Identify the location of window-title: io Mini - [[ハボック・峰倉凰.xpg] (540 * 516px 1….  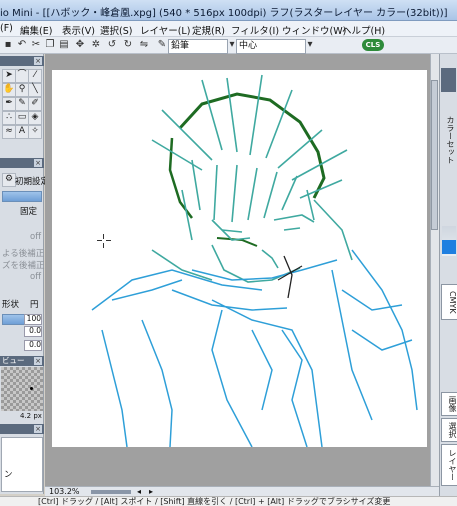
(224, 13).